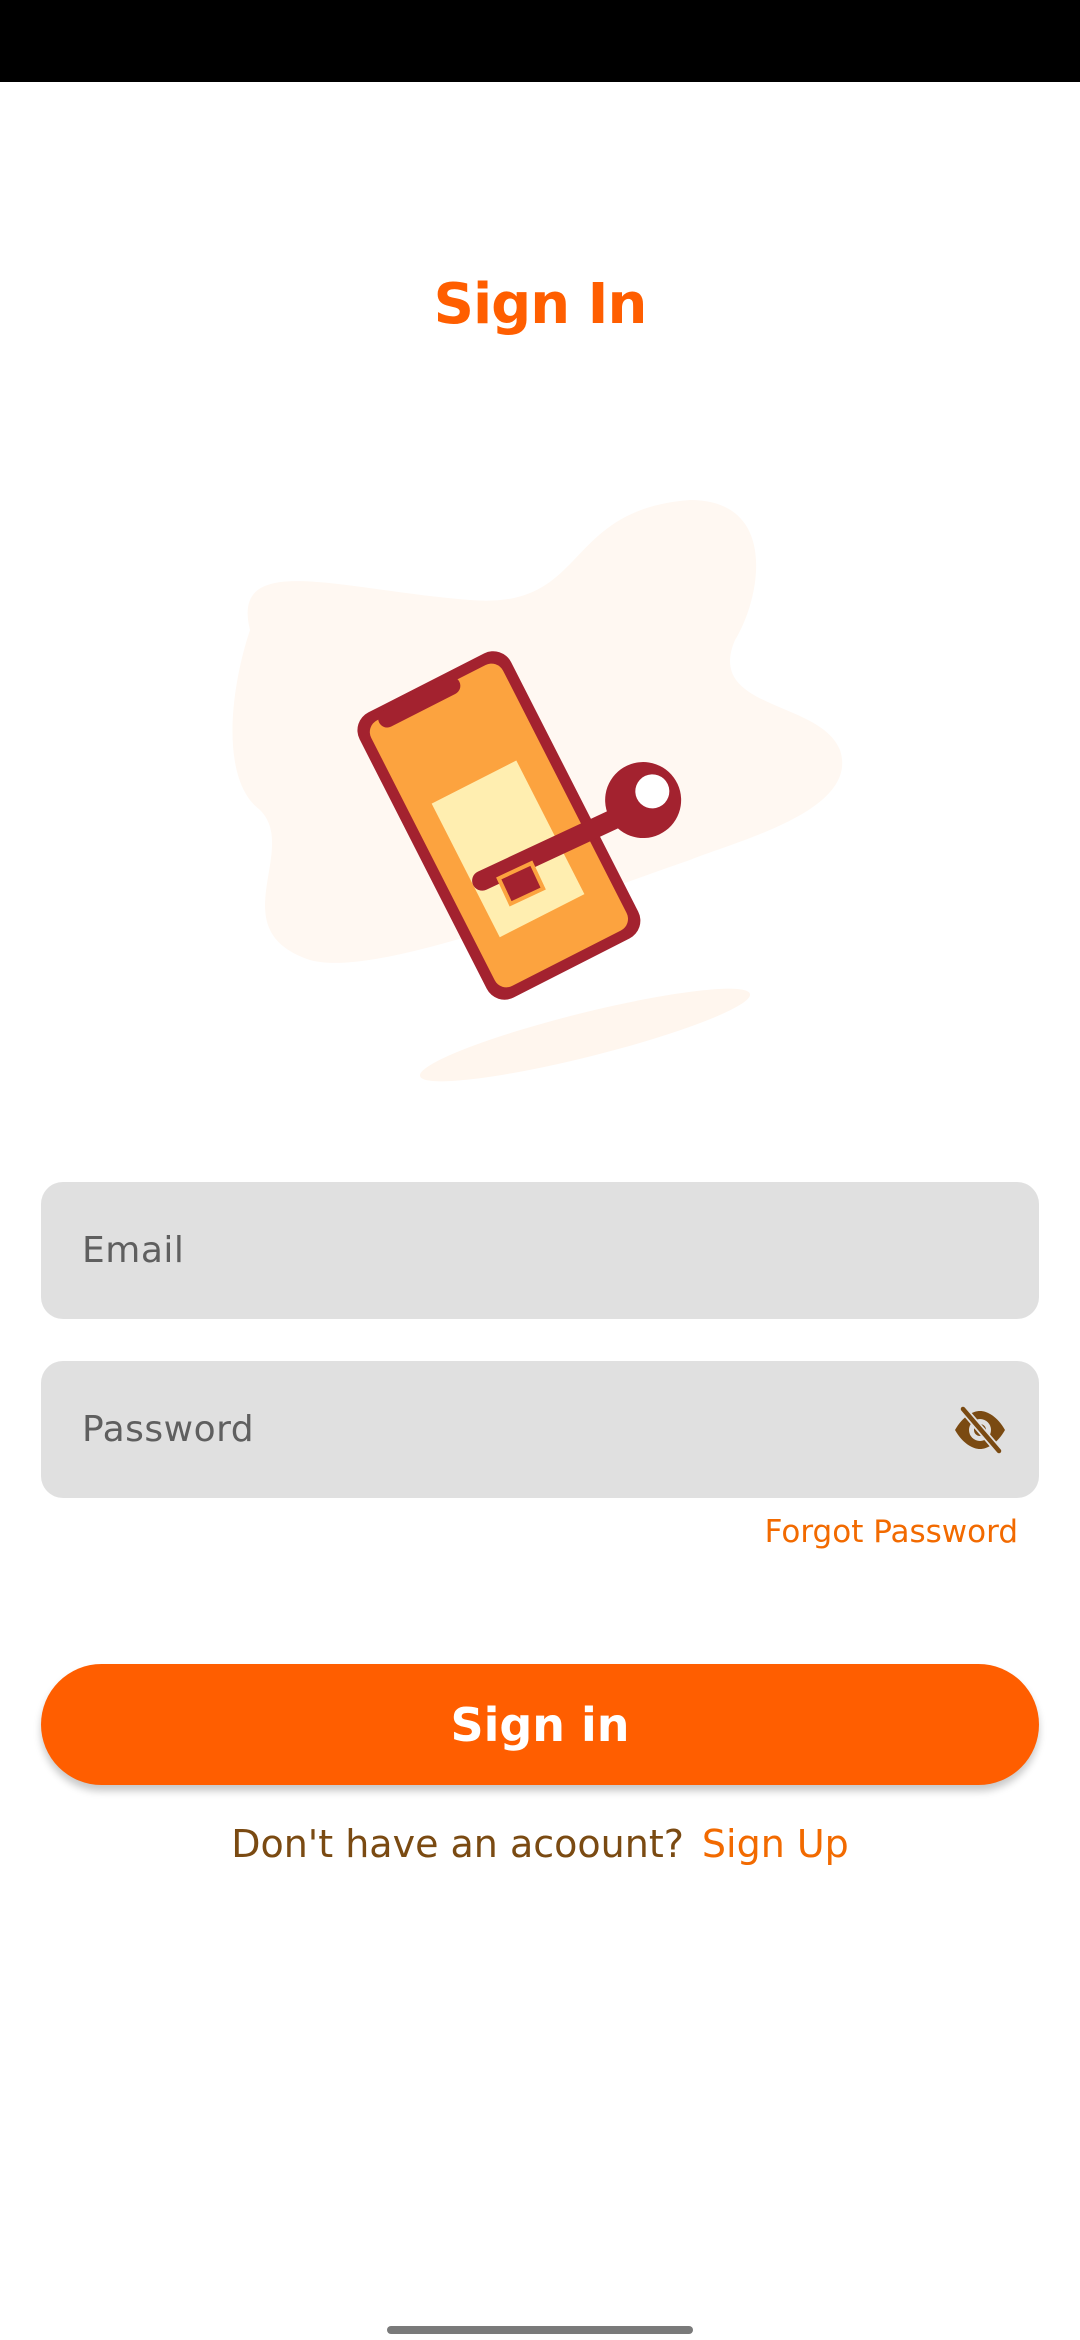 Image resolution: width=1080 pixels, height=2340 pixels. I want to click on email-placeholder: Email, so click(133, 1250).